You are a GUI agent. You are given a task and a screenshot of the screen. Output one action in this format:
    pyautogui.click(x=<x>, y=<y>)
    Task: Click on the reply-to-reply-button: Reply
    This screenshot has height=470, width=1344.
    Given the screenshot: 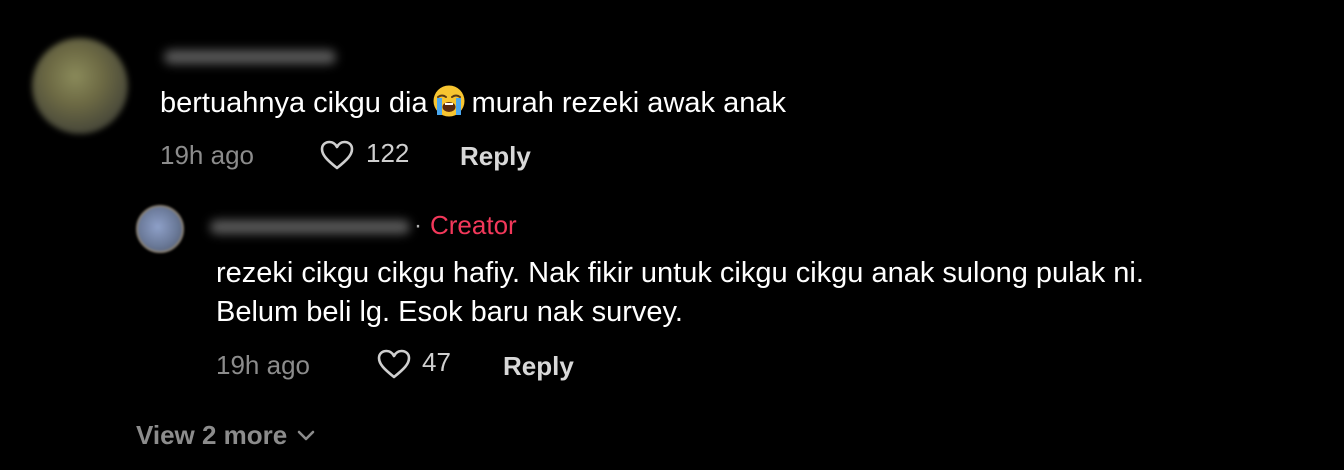 What is the action you would take?
    pyautogui.click(x=538, y=366)
    